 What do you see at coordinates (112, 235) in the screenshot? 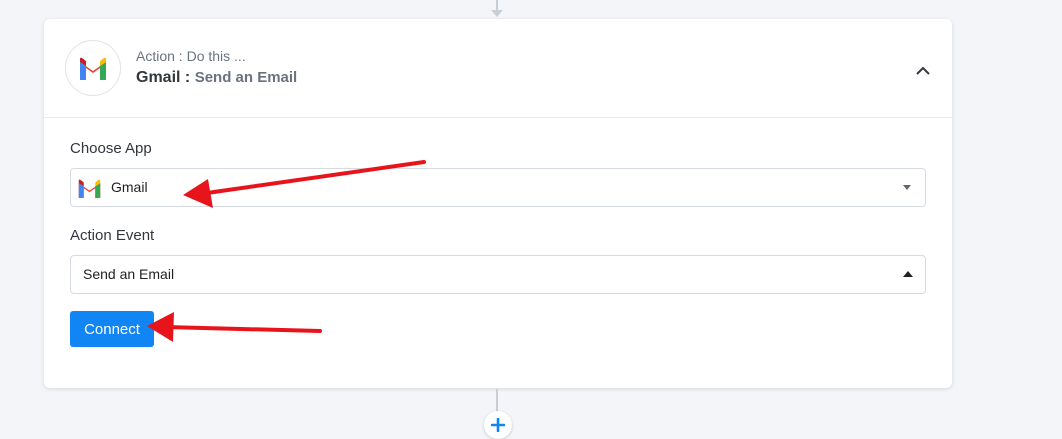
I see `action-event-label: Action Event` at bounding box center [112, 235].